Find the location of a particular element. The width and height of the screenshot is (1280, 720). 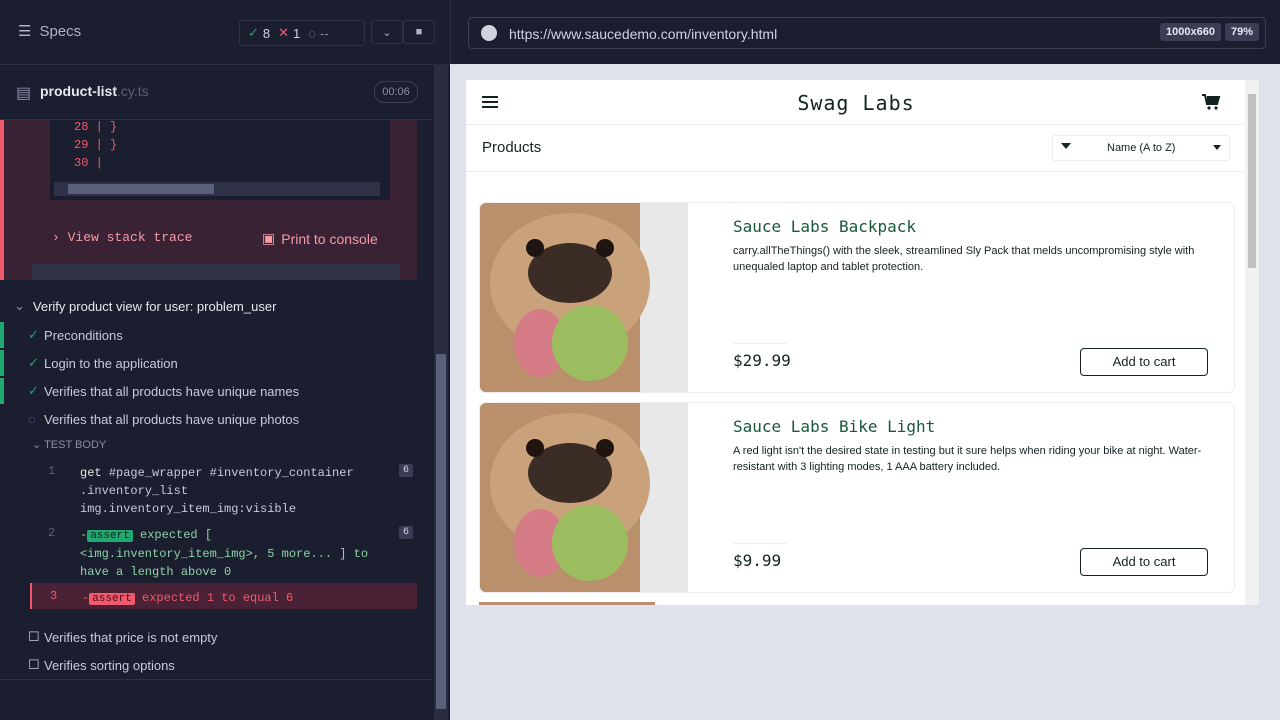

specs-toggle: ☰ Specs is located at coordinates (49, 31).